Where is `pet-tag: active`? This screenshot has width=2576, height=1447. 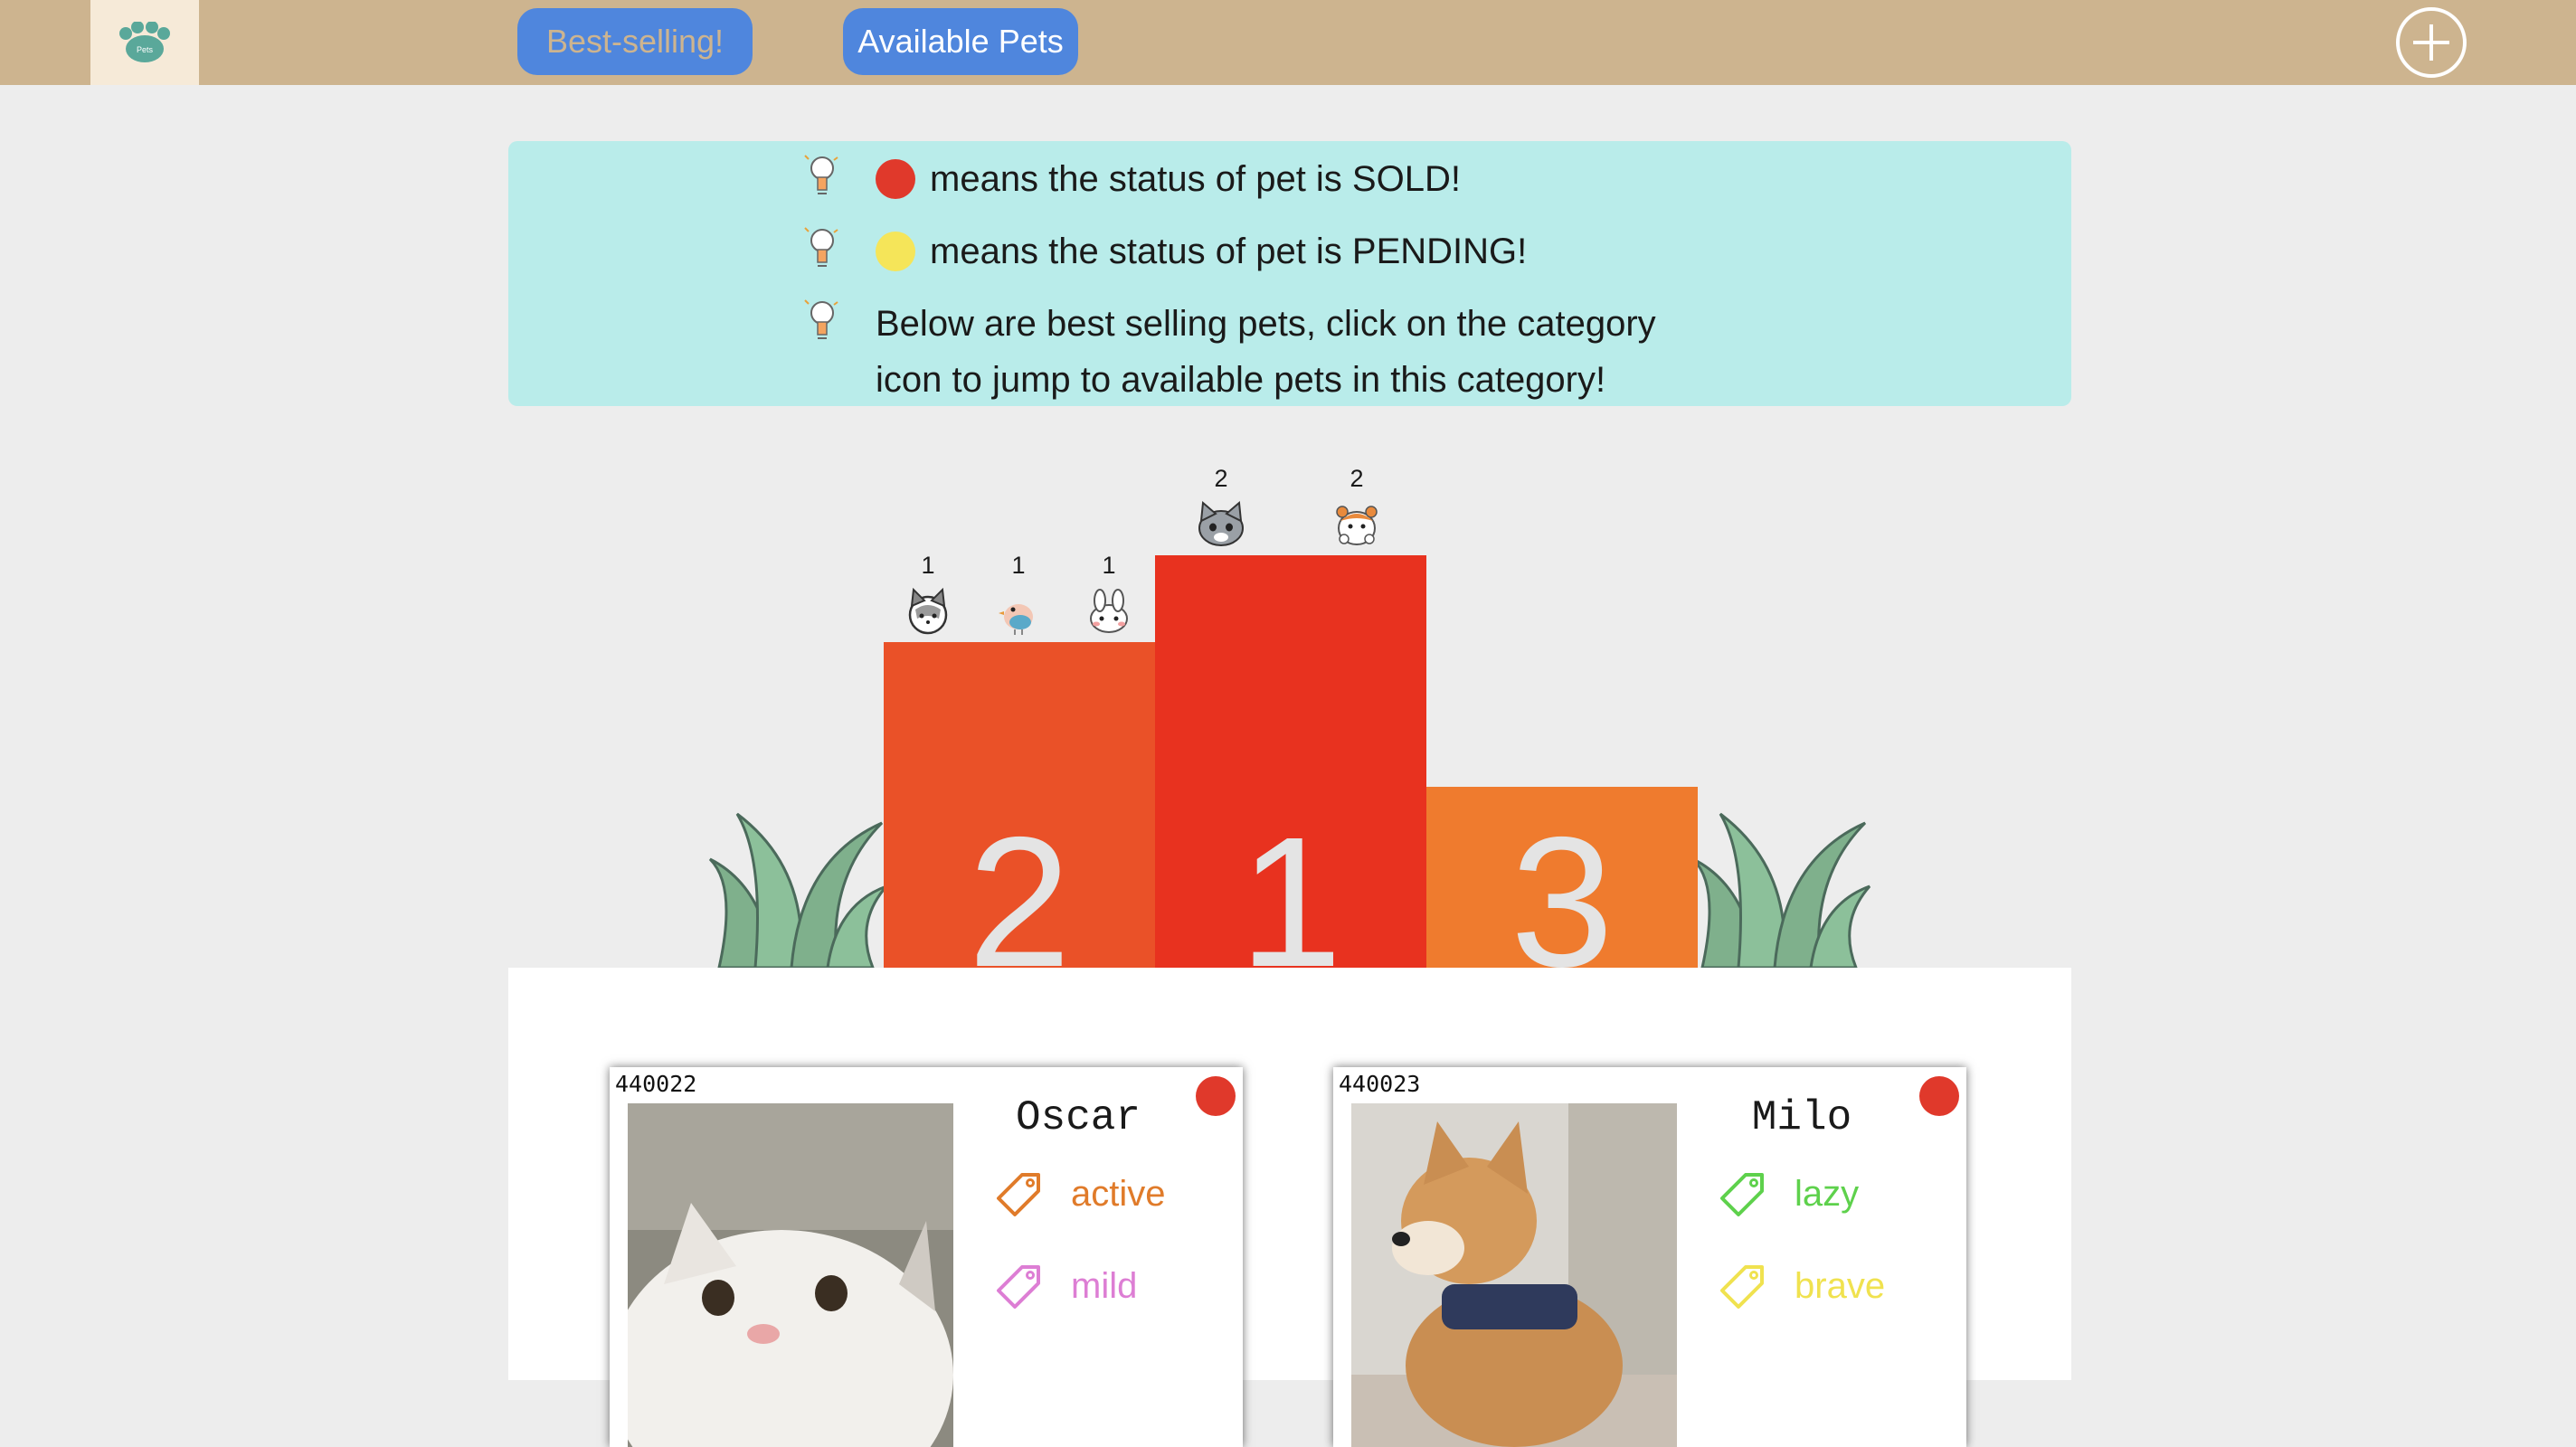
pet-tag: active is located at coordinates (1081, 1194).